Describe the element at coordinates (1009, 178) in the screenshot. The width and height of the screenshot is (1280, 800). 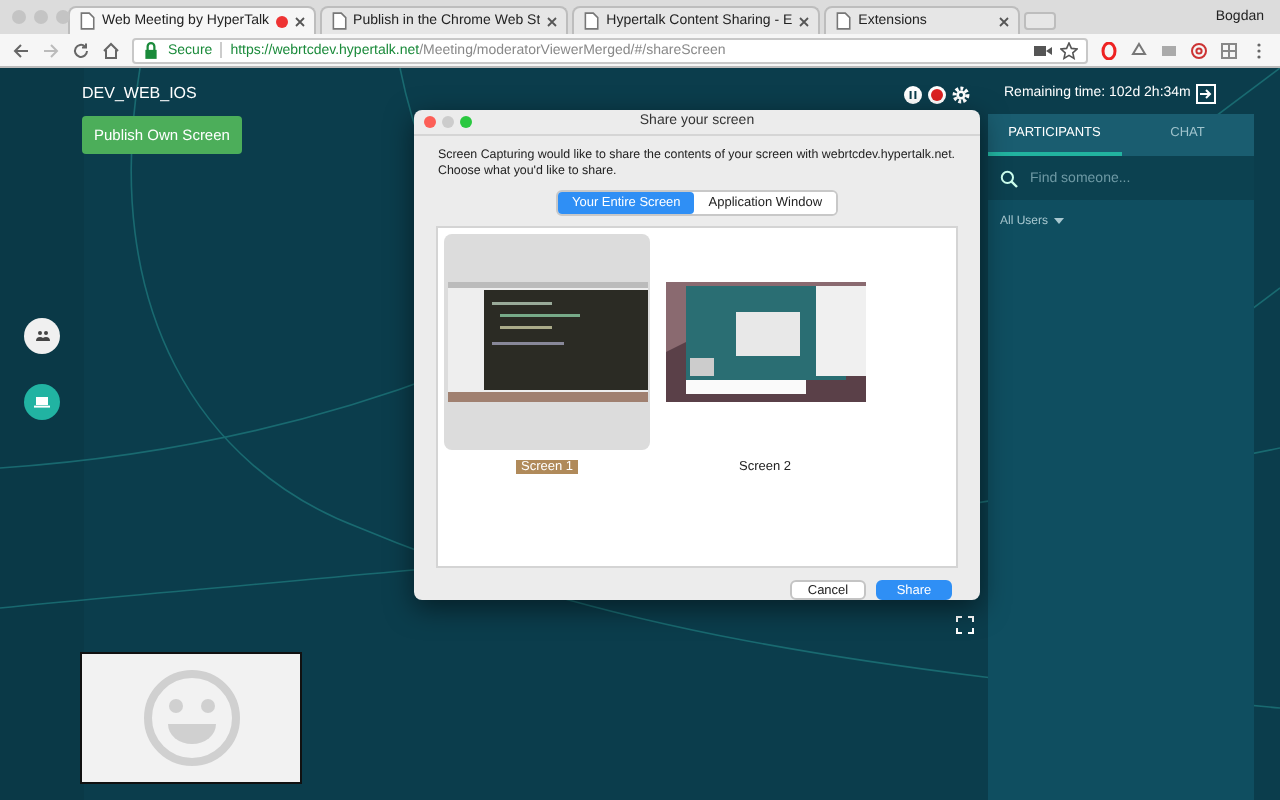
I see `search-icon` at that location.